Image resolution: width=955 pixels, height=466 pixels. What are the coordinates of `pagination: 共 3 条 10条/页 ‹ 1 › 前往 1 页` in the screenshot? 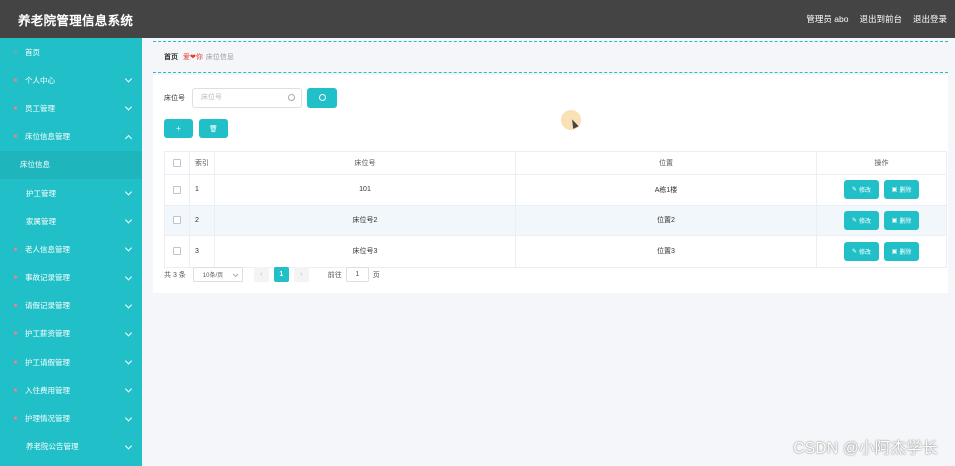 It's located at (272, 274).